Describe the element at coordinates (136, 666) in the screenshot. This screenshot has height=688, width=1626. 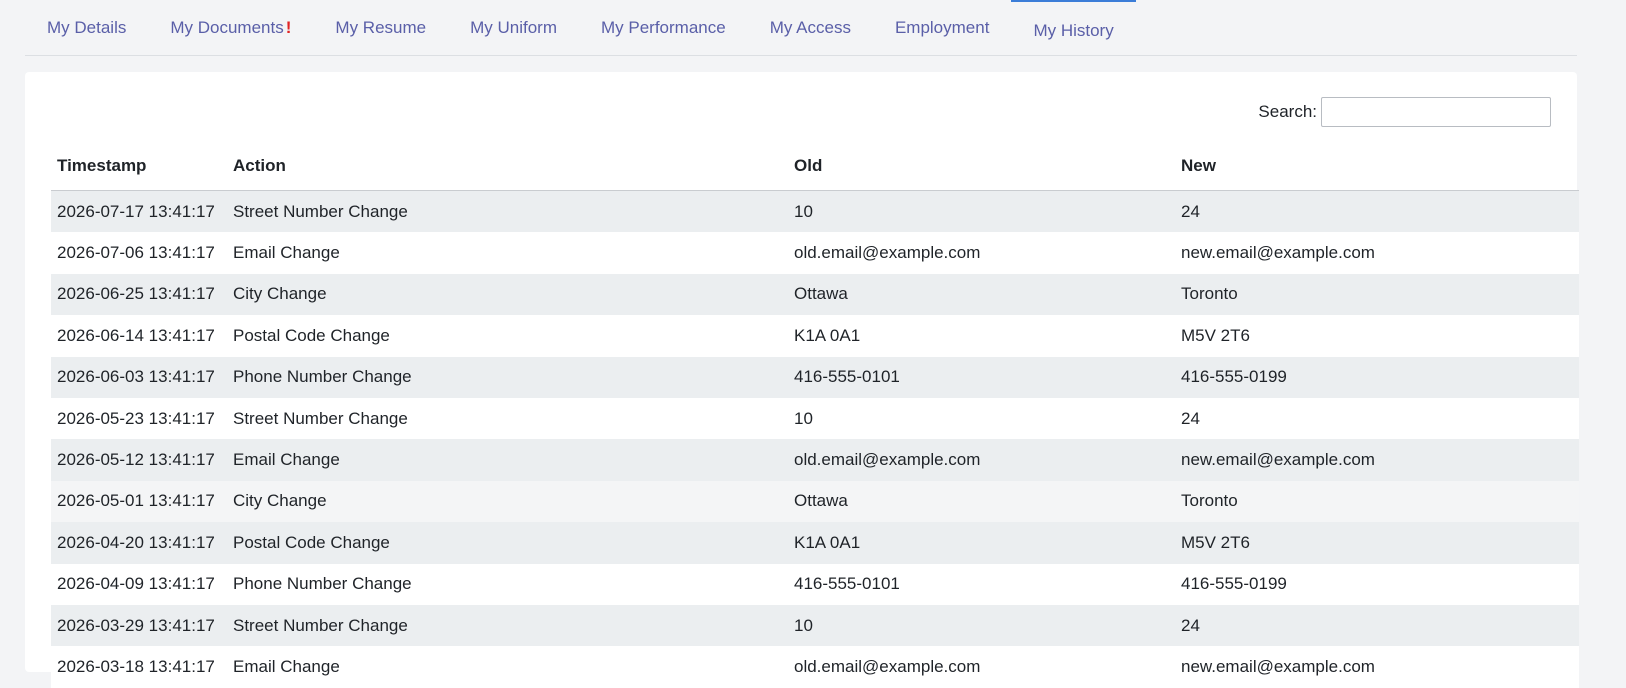
I see `timestamp-cell: 2026-03-18 13:41:17` at that location.